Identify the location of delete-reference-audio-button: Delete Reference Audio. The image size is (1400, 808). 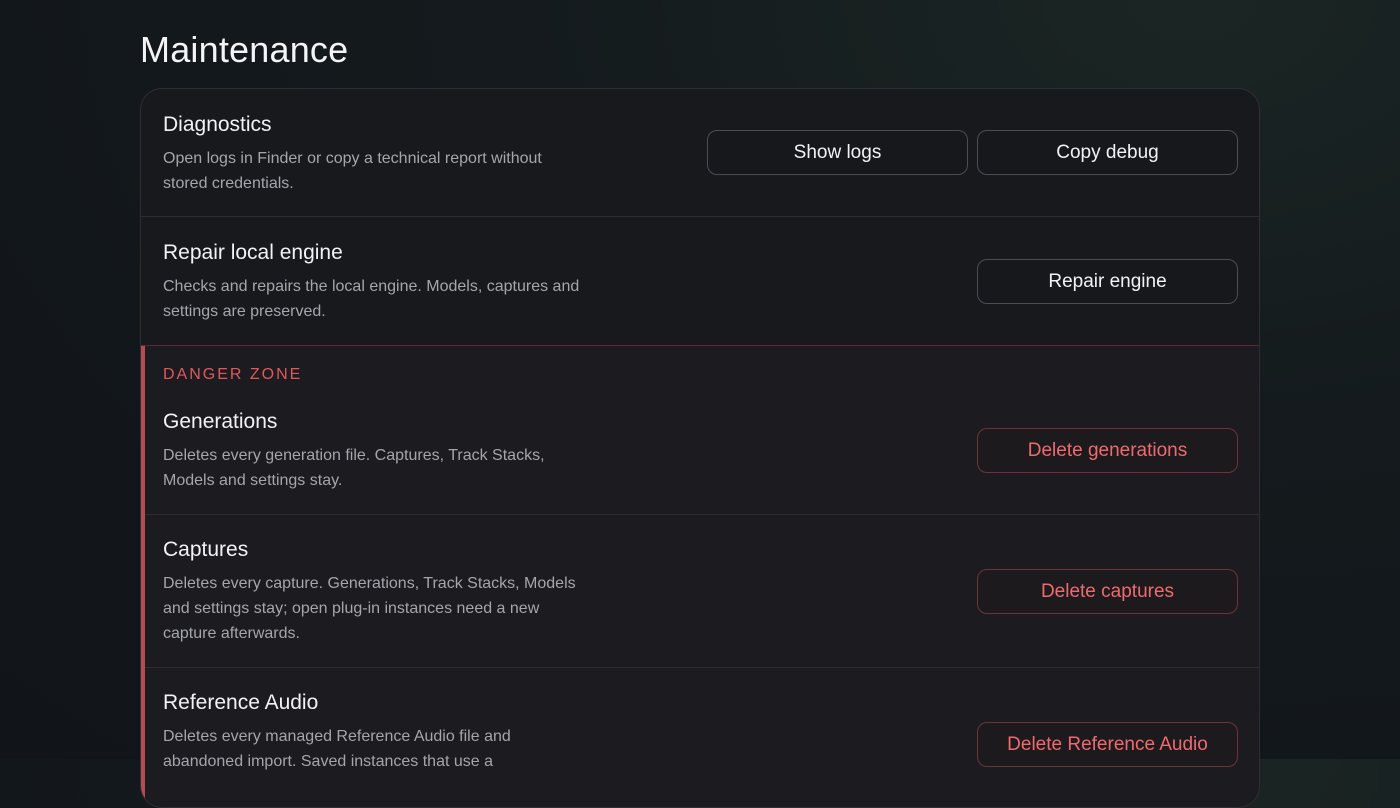
(1107, 744).